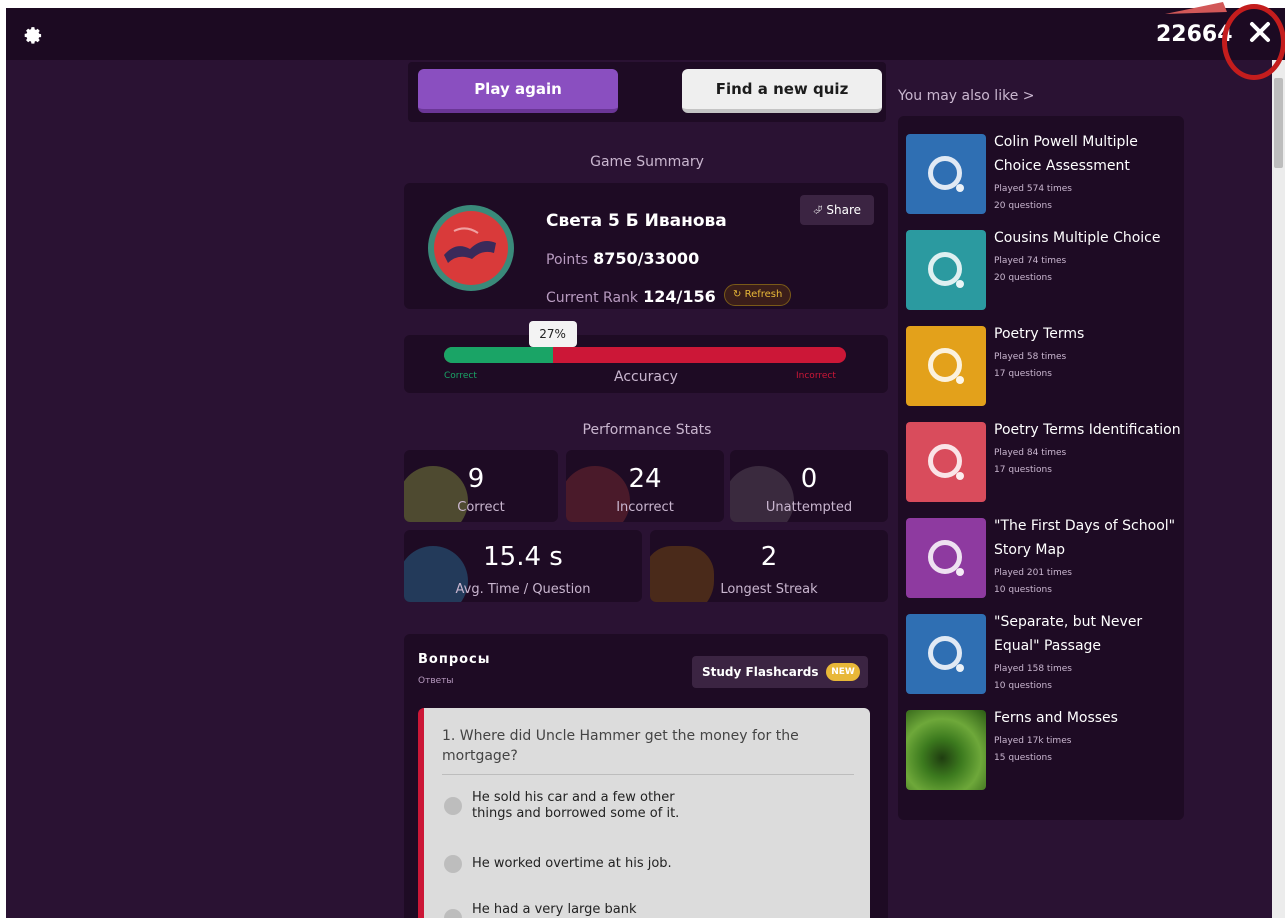 The height and width of the screenshot is (918, 1285). What do you see at coordinates (809, 479) in the screenshot?
I see `unattempted-count: 0` at bounding box center [809, 479].